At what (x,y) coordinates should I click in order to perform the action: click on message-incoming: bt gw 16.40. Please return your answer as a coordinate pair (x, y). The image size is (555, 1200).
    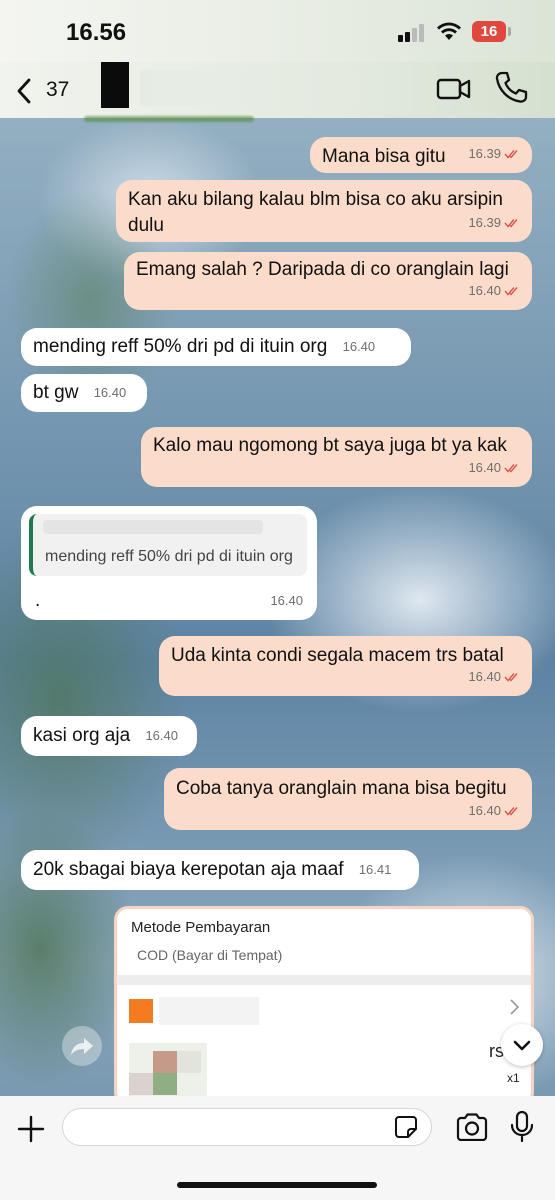
    Looking at the image, I should click on (84, 393).